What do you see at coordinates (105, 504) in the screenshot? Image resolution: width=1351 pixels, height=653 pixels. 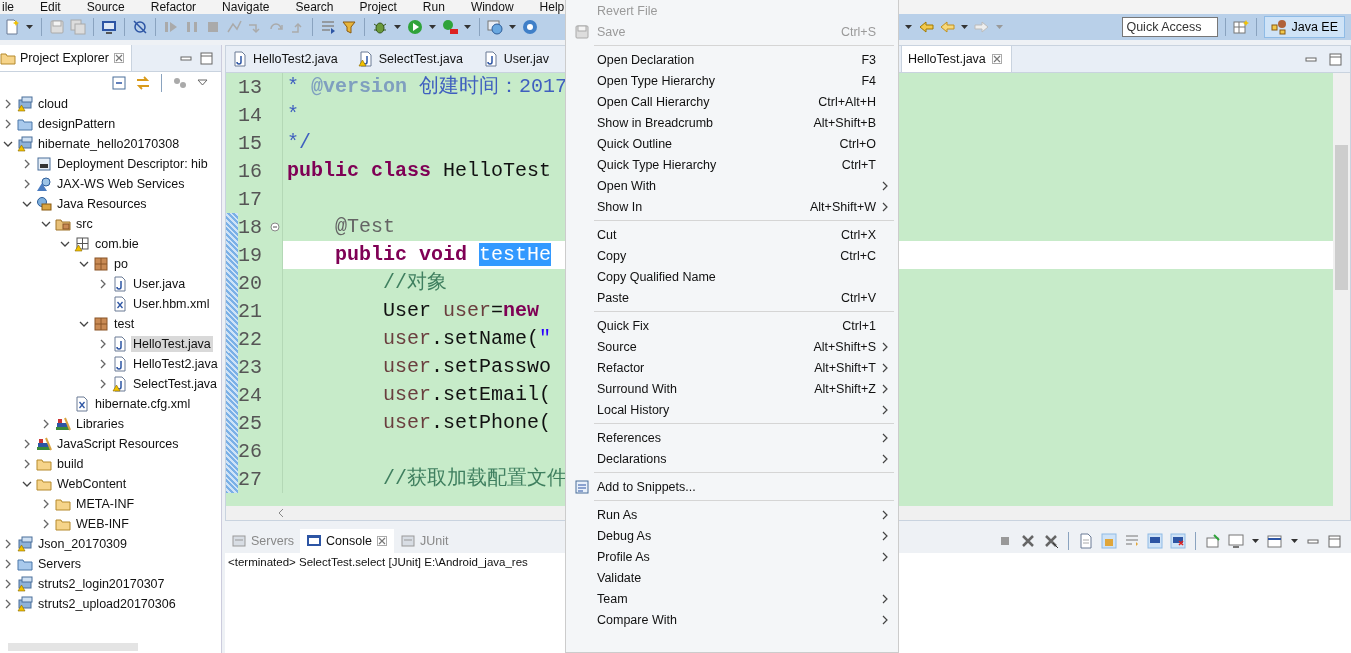 I see `tree-item: META-INF` at bounding box center [105, 504].